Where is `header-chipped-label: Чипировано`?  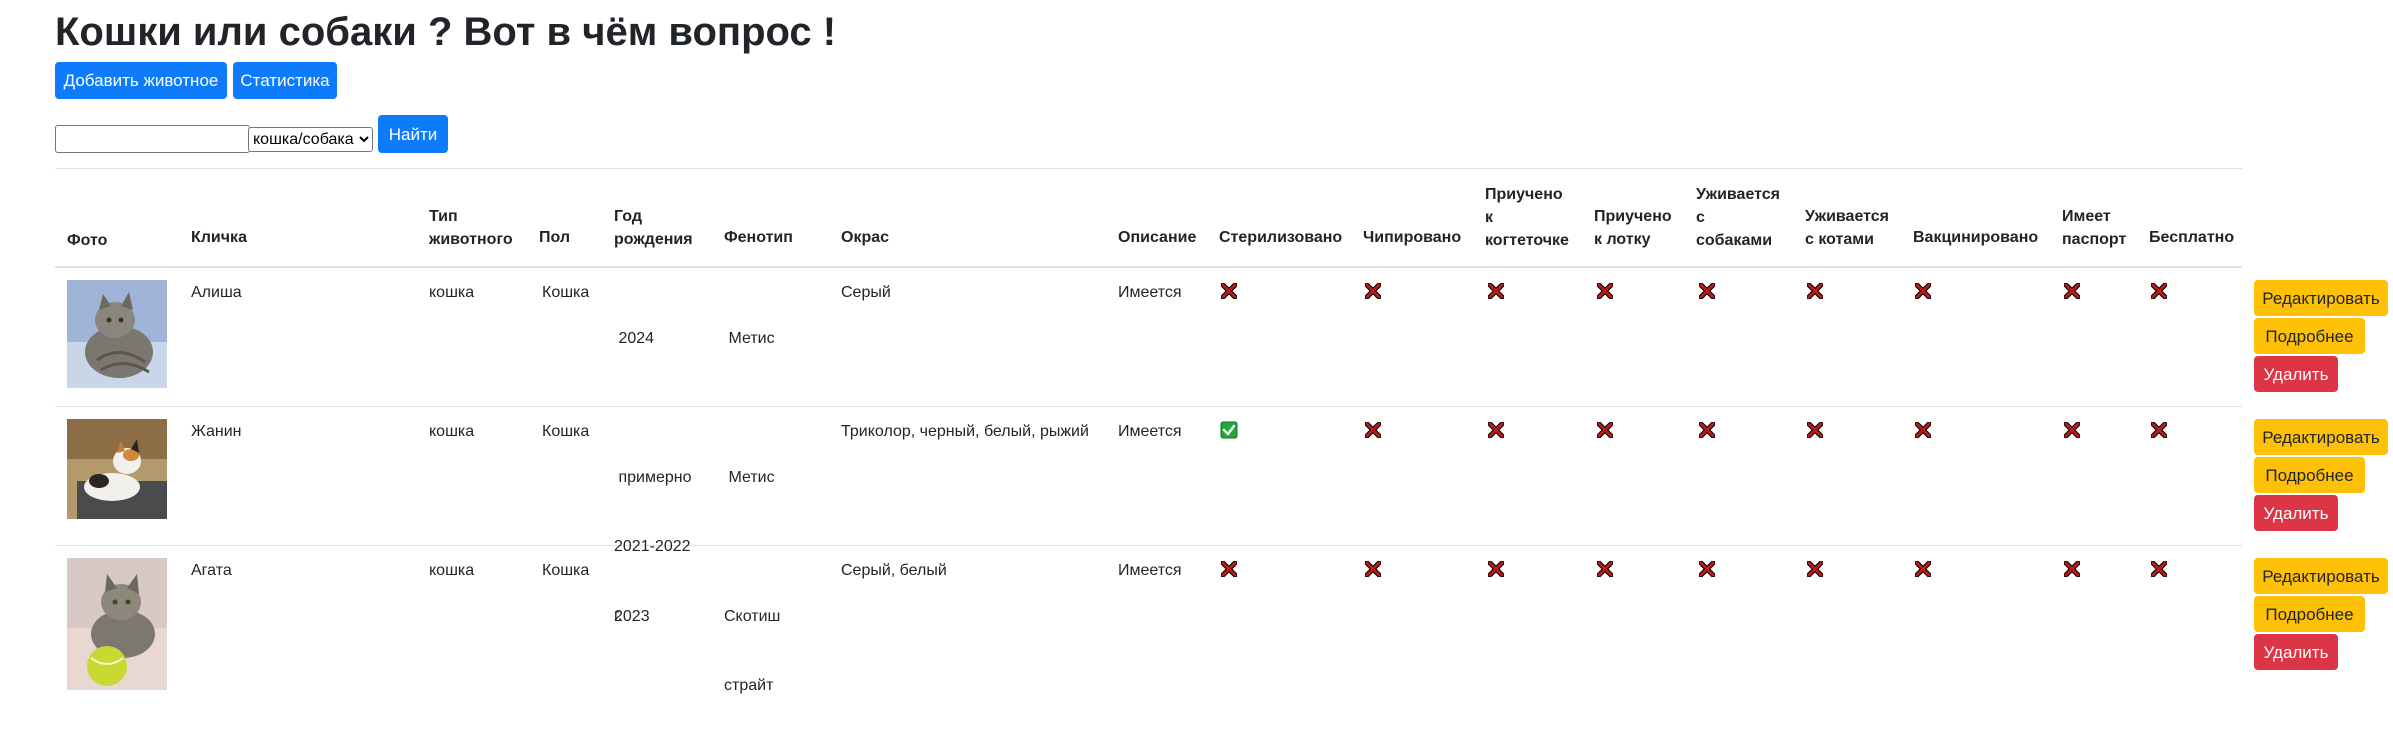
header-chipped-label: Чипировано is located at coordinates (1412, 237).